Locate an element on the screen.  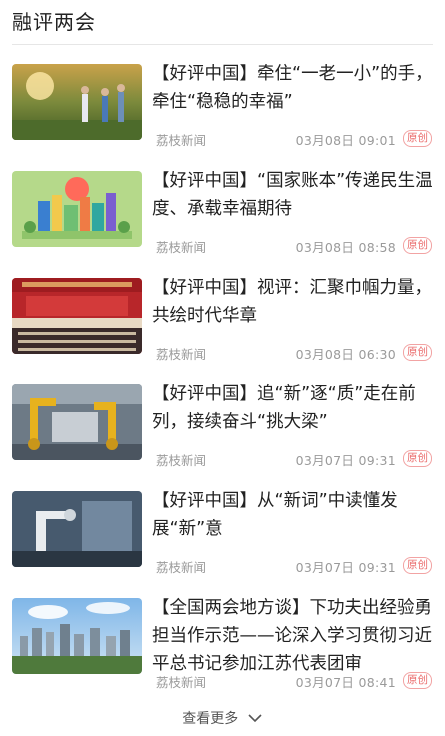
headline: 【好评中国】“国家账本”传递民生温度、承载幸福期待 is located at coordinates (294, 195).